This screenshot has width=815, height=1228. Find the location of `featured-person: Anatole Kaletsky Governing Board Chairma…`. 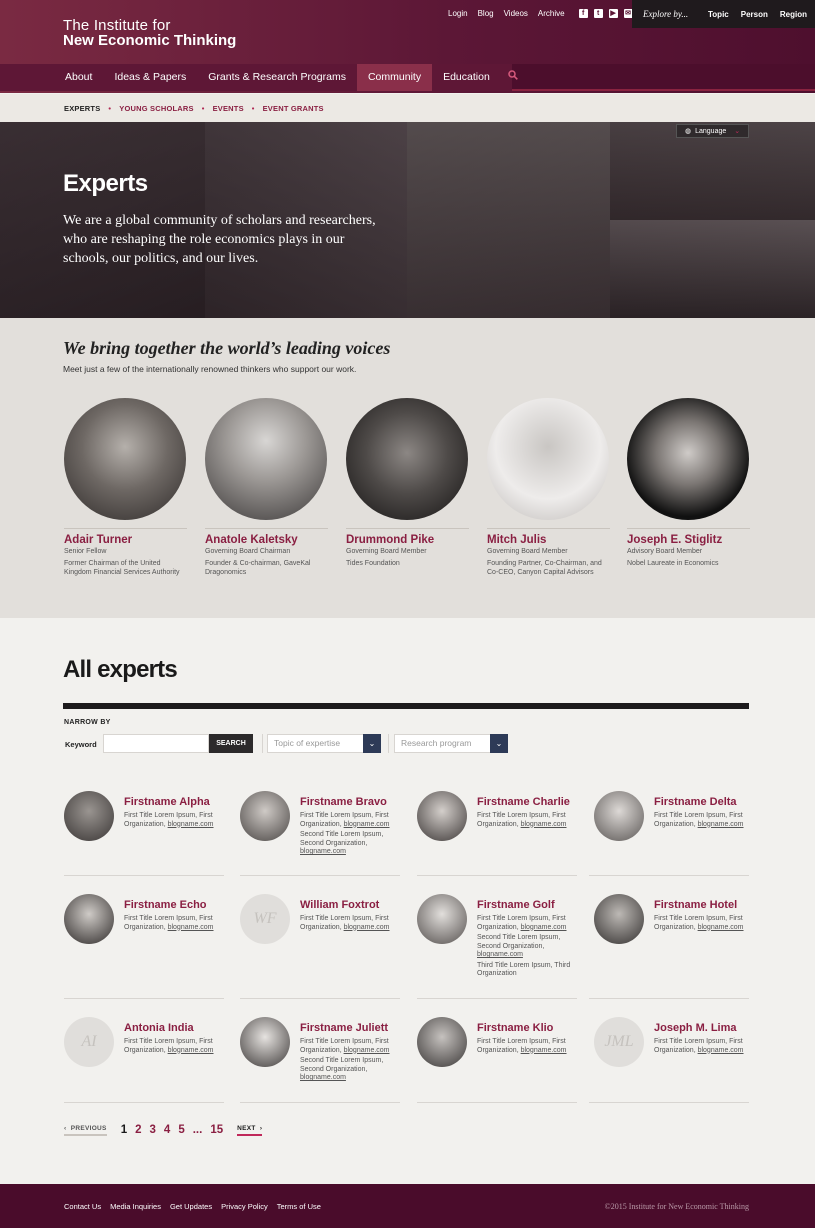

featured-person: Anatole Kaletsky Governing Board Chairma… is located at coordinates (266, 487).